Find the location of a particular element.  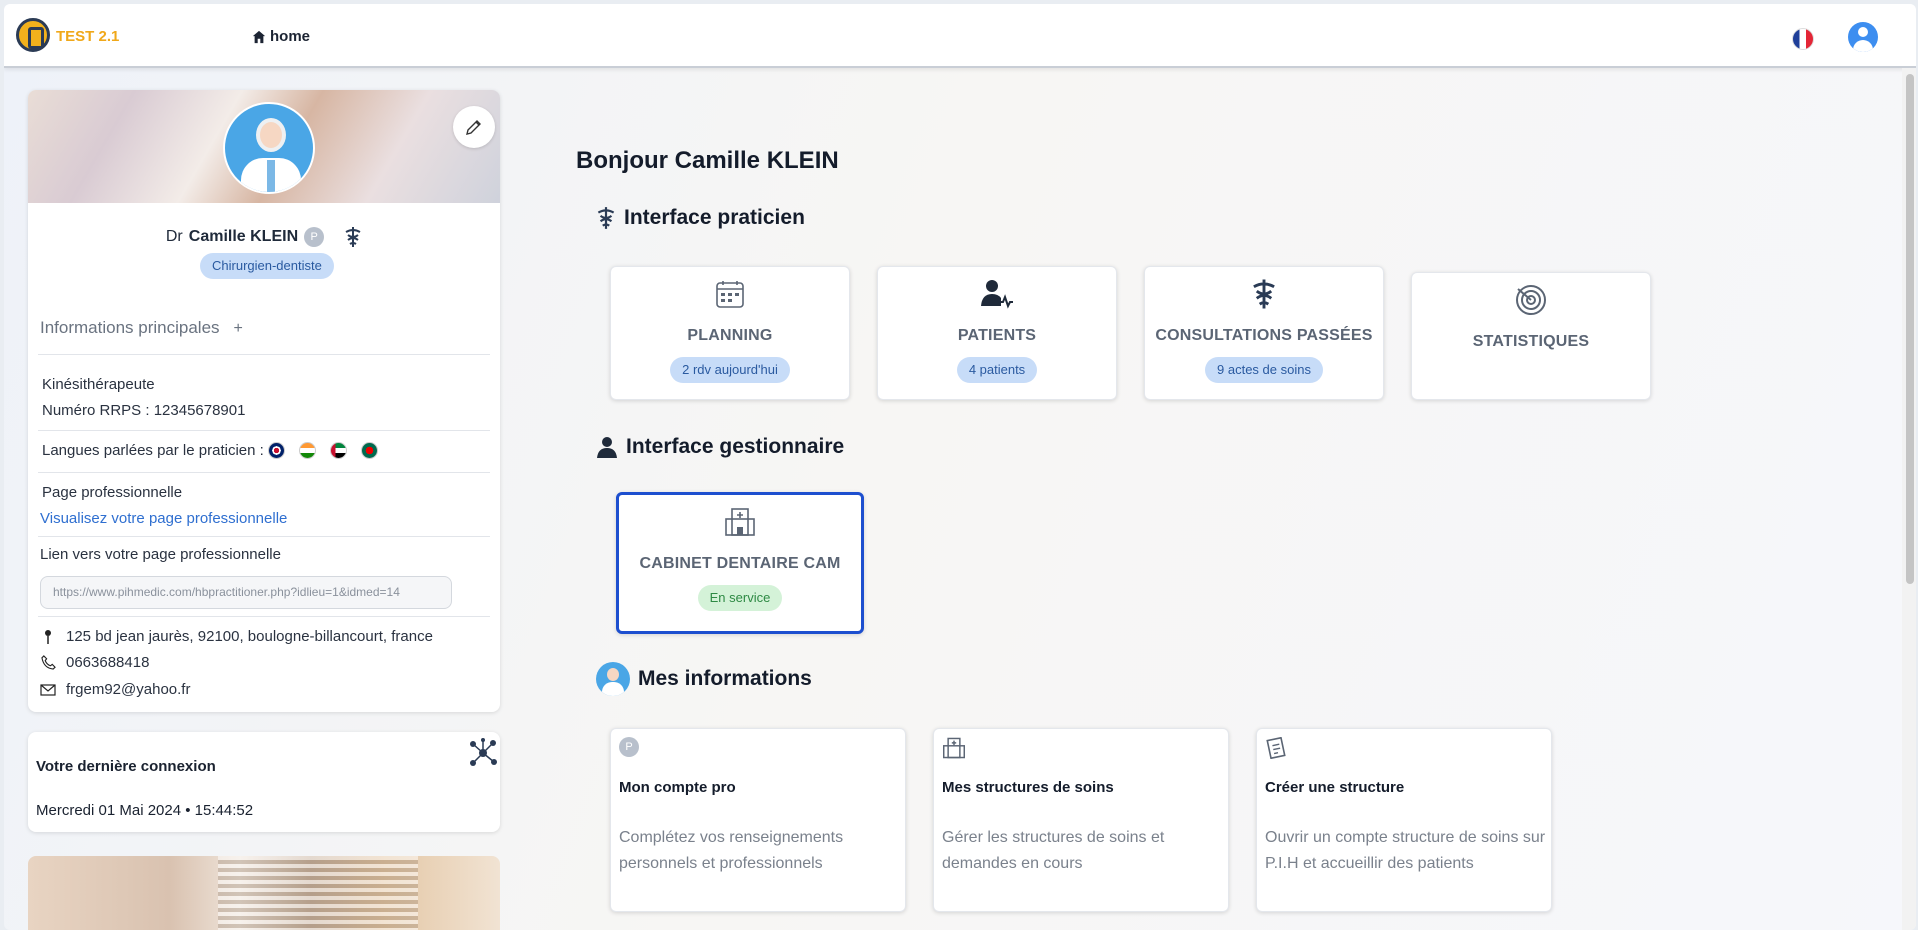

info-card-title: Mes structures de soins is located at coordinates (1028, 787).